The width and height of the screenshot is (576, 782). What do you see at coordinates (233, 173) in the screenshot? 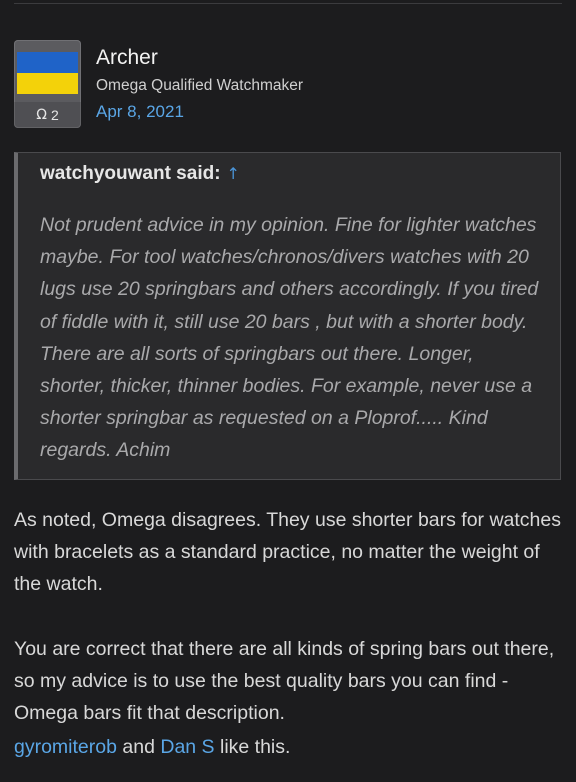
I see `jump-to-quote-arrow-icon: ↑` at bounding box center [233, 173].